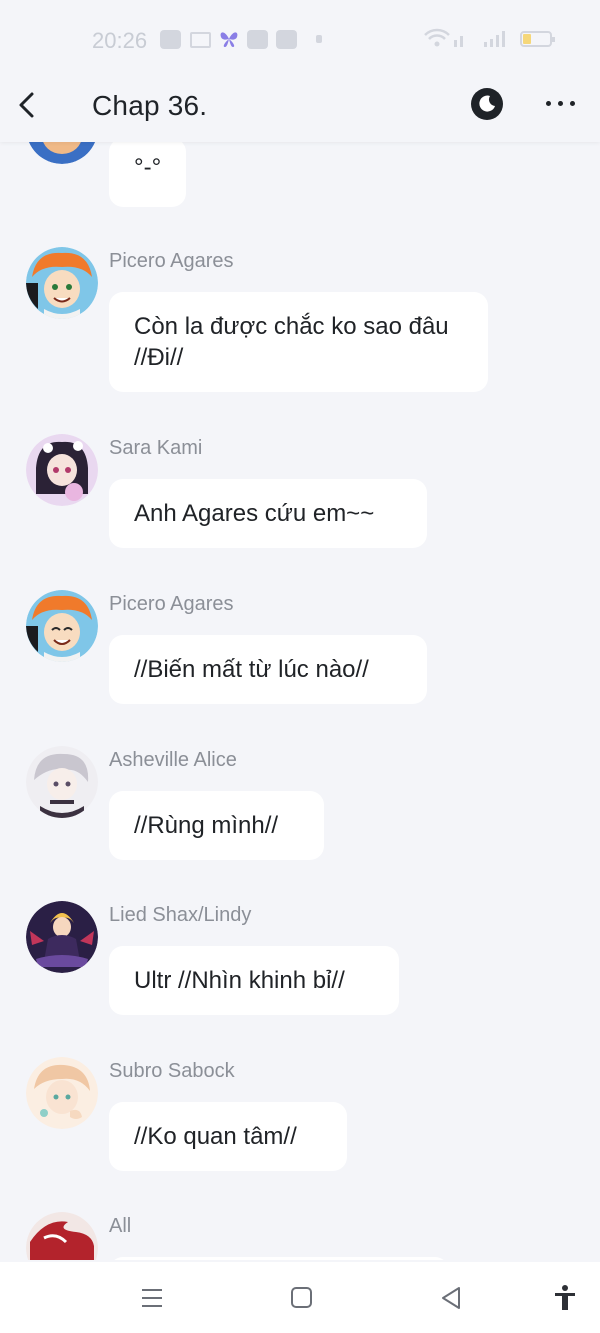 The width and height of the screenshot is (600, 1333). What do you see at coordinates (268, 513) in the screenshot?
I see `message-bubble: Anh Agares cứu em~~` at bounding box center [268, 513].